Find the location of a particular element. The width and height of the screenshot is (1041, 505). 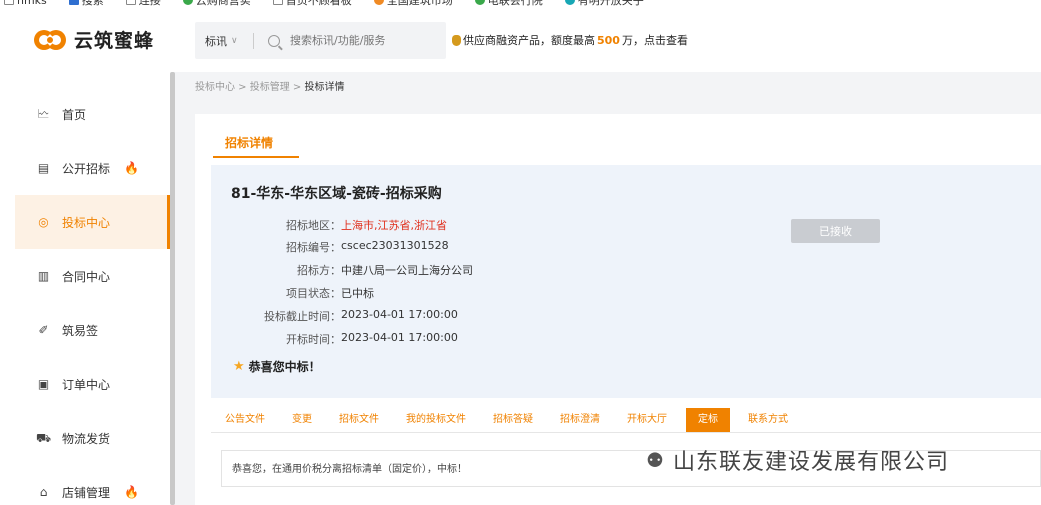

star-icon: ★ is located at coordinates (239, 366).